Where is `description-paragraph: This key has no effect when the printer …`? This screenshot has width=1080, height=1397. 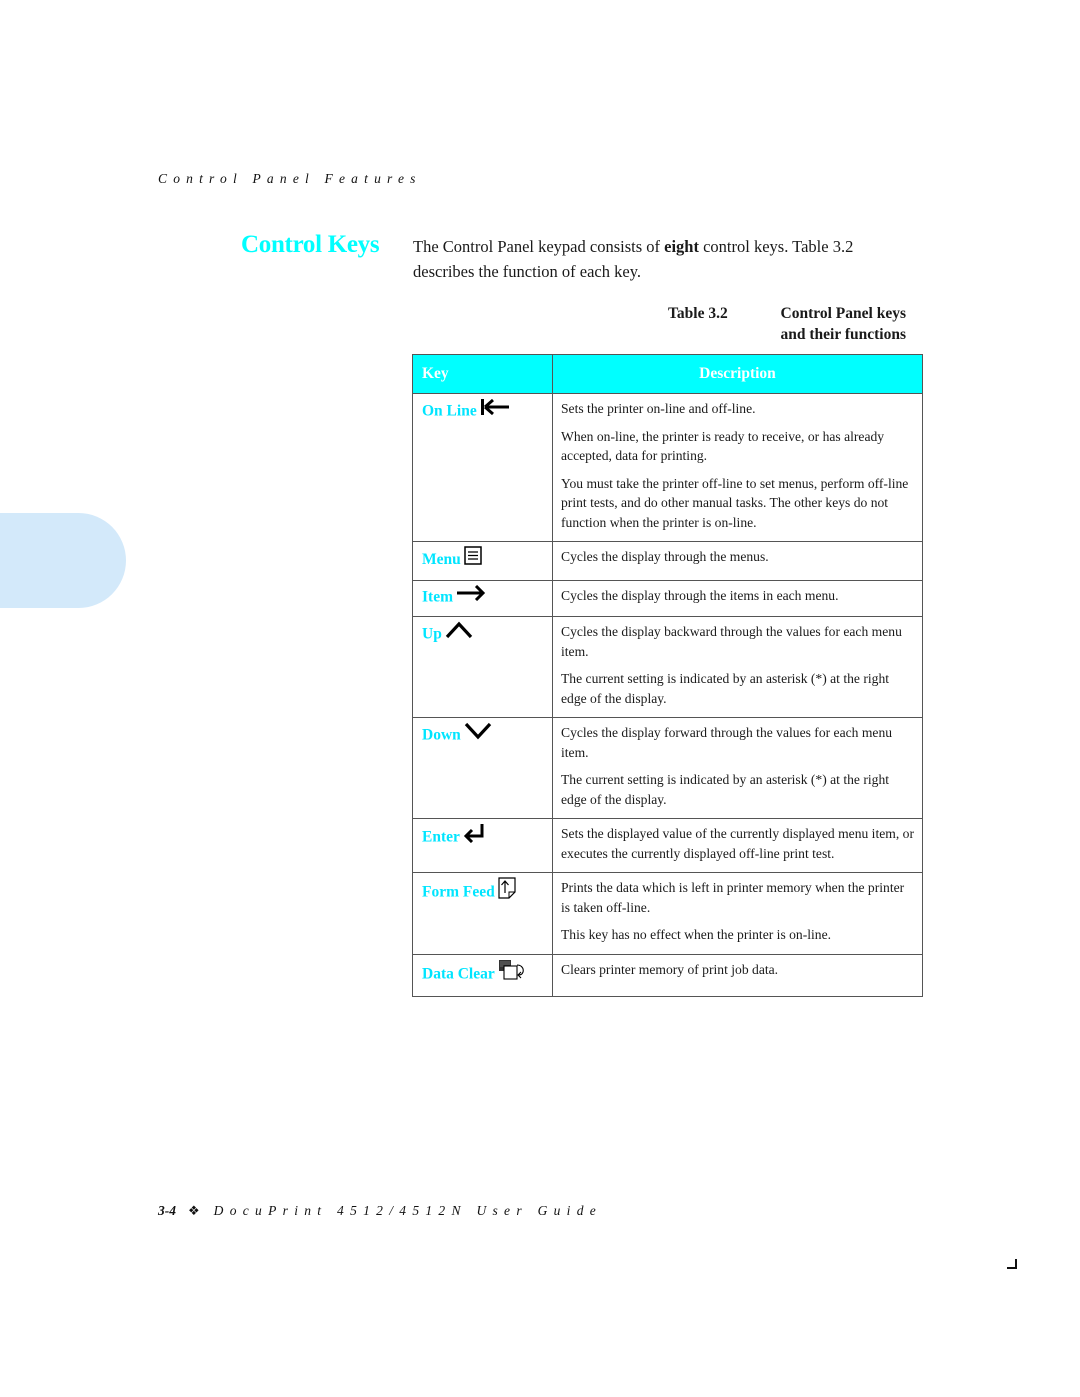
description-paragraph: This key has no effect when the printer … is located at coordinates (696, 934).